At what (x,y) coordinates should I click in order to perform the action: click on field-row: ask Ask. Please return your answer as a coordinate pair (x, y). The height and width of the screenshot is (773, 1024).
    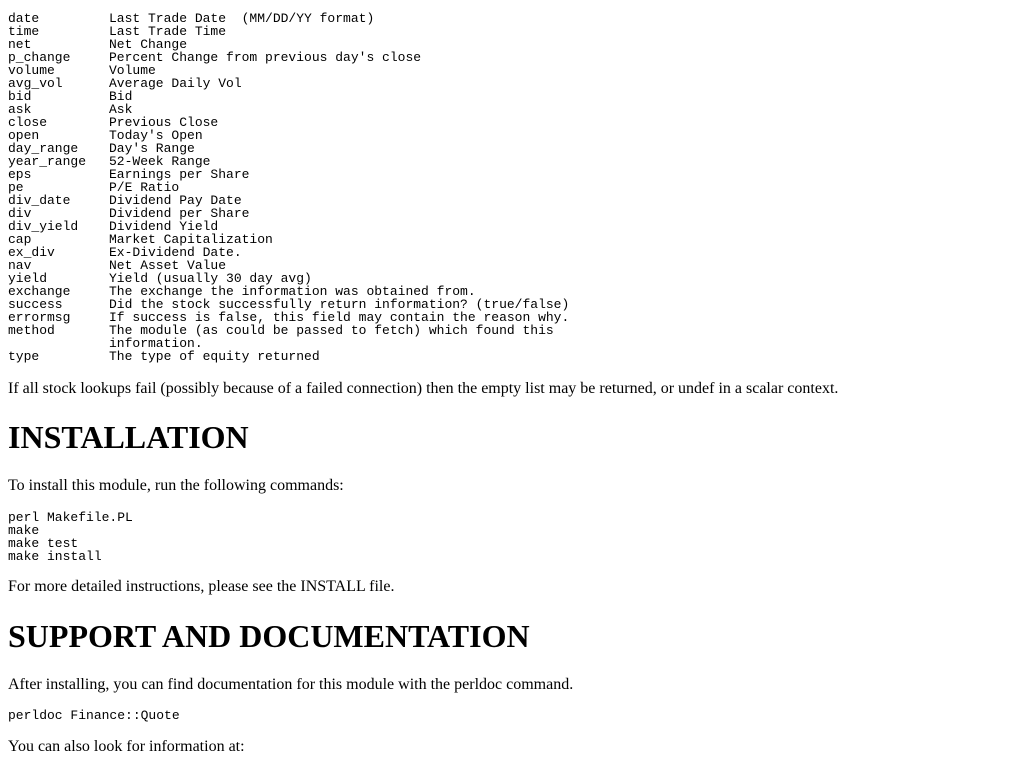
    Looking at the image, I should click on (288, 109).